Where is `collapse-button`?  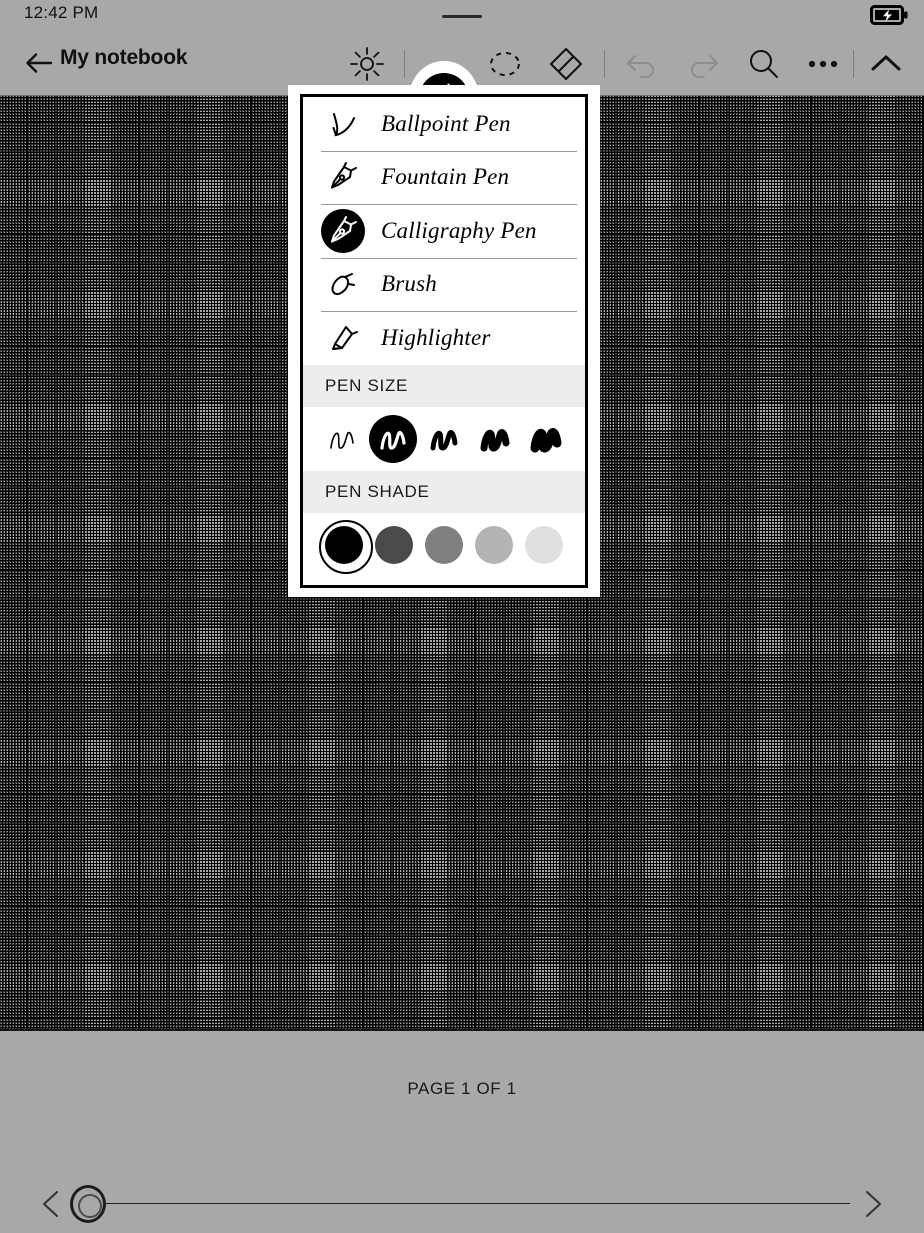
collapse-button is located at coordinates (886, 64).